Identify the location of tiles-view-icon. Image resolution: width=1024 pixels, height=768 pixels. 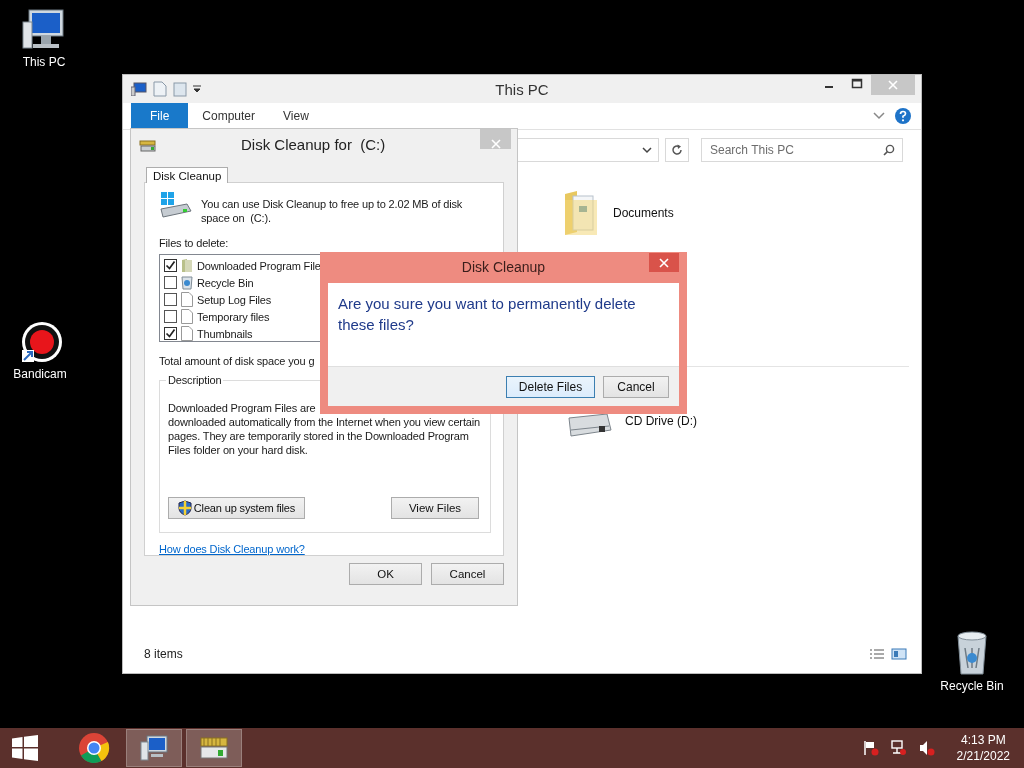
(899, 654).